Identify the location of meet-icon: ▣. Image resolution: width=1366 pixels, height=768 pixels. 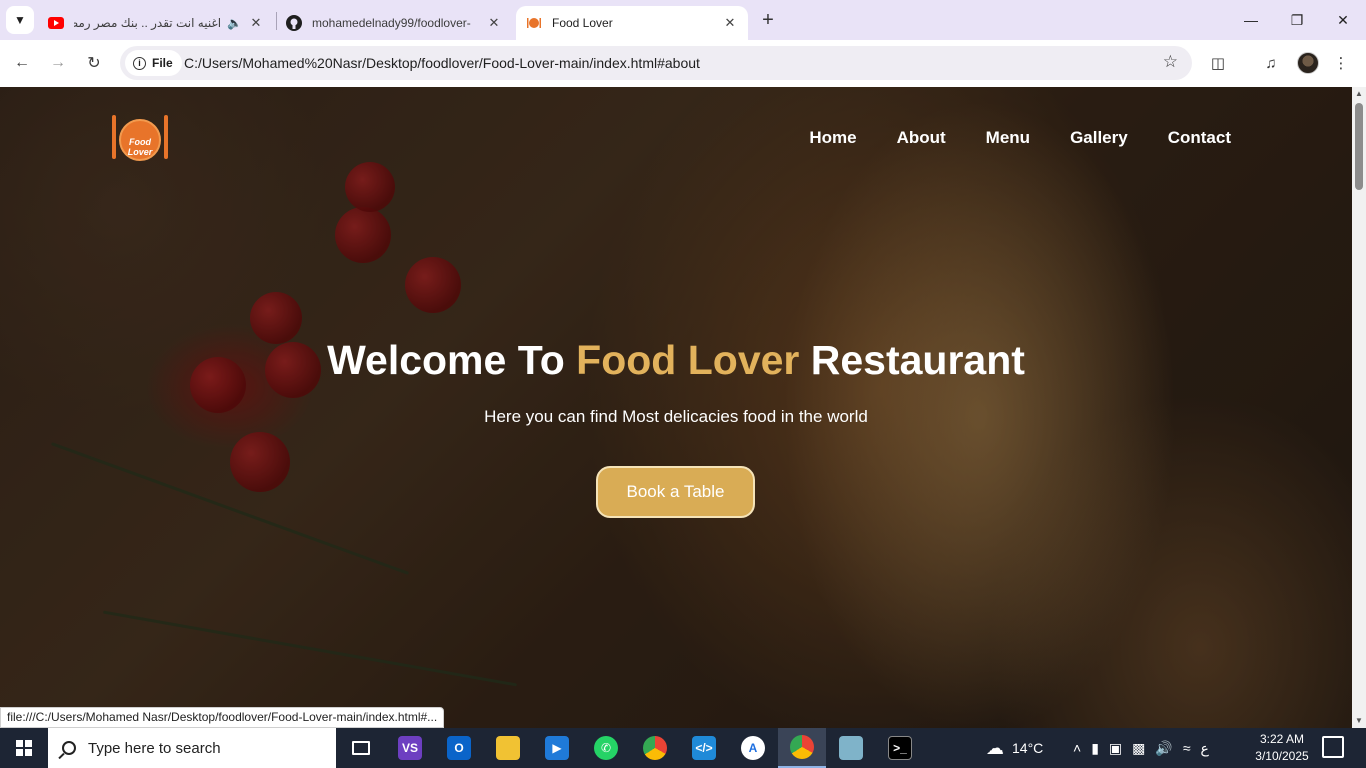
(1115, 748).